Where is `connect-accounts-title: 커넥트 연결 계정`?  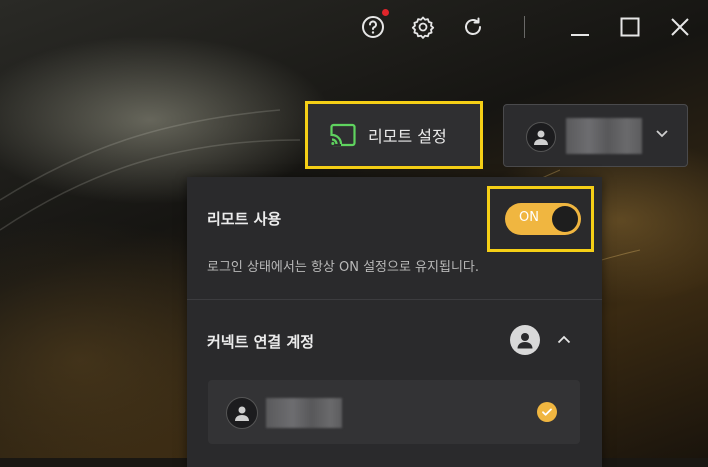
connect-accounts-title: 커넥트 연결 계정 is located at coordinates (261, 342).